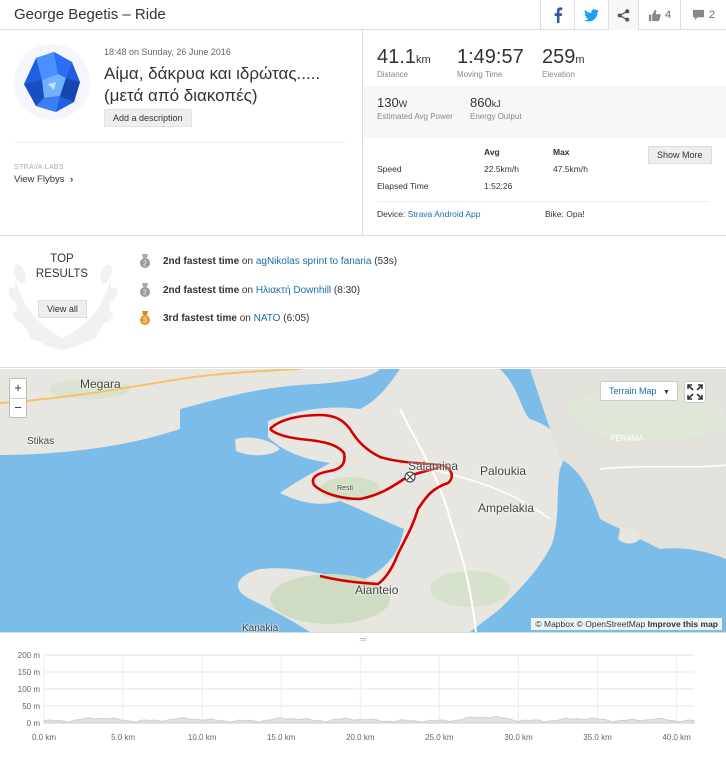  What do you see at coordinates (712, 15) in the screenshot?
I see `comment-count: 2` at bounding box center [712, 15].